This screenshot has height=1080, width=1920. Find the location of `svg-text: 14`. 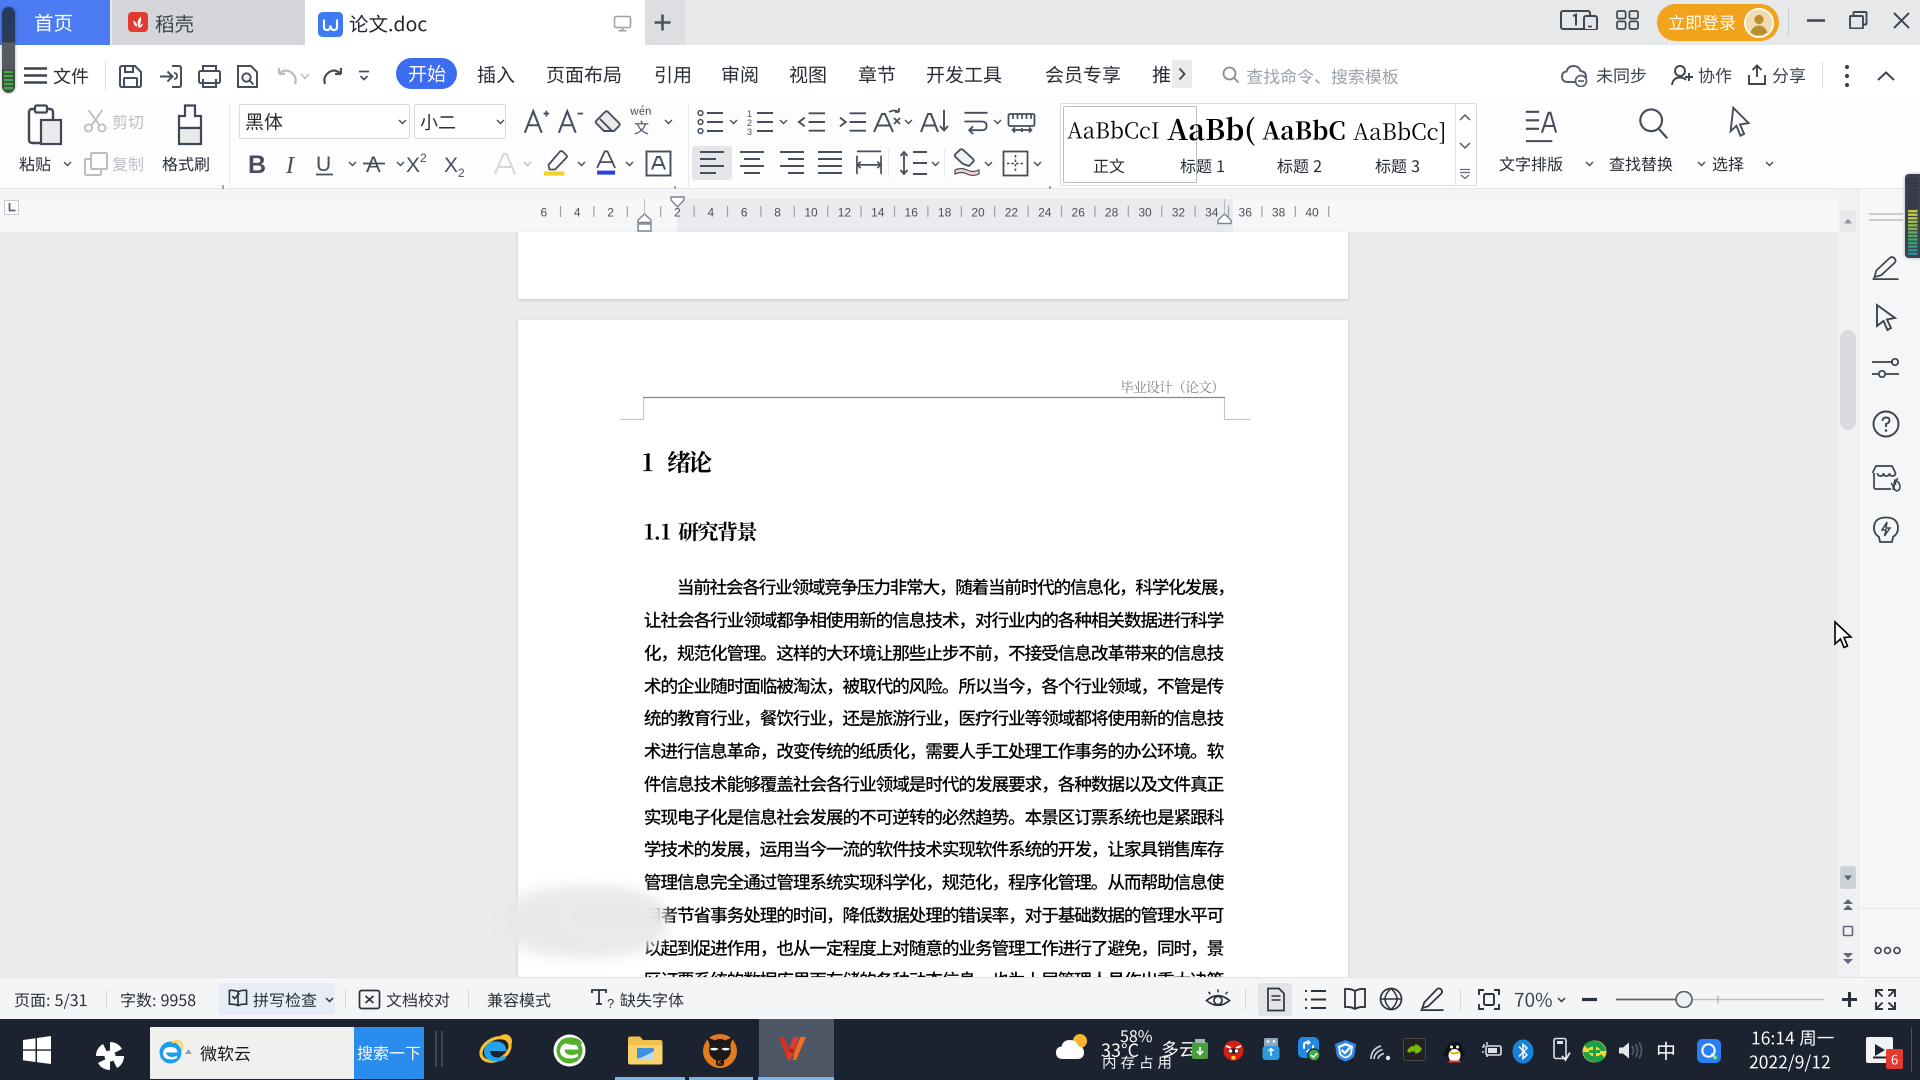

svg-text: 14 is located at coordinates (878, 213).